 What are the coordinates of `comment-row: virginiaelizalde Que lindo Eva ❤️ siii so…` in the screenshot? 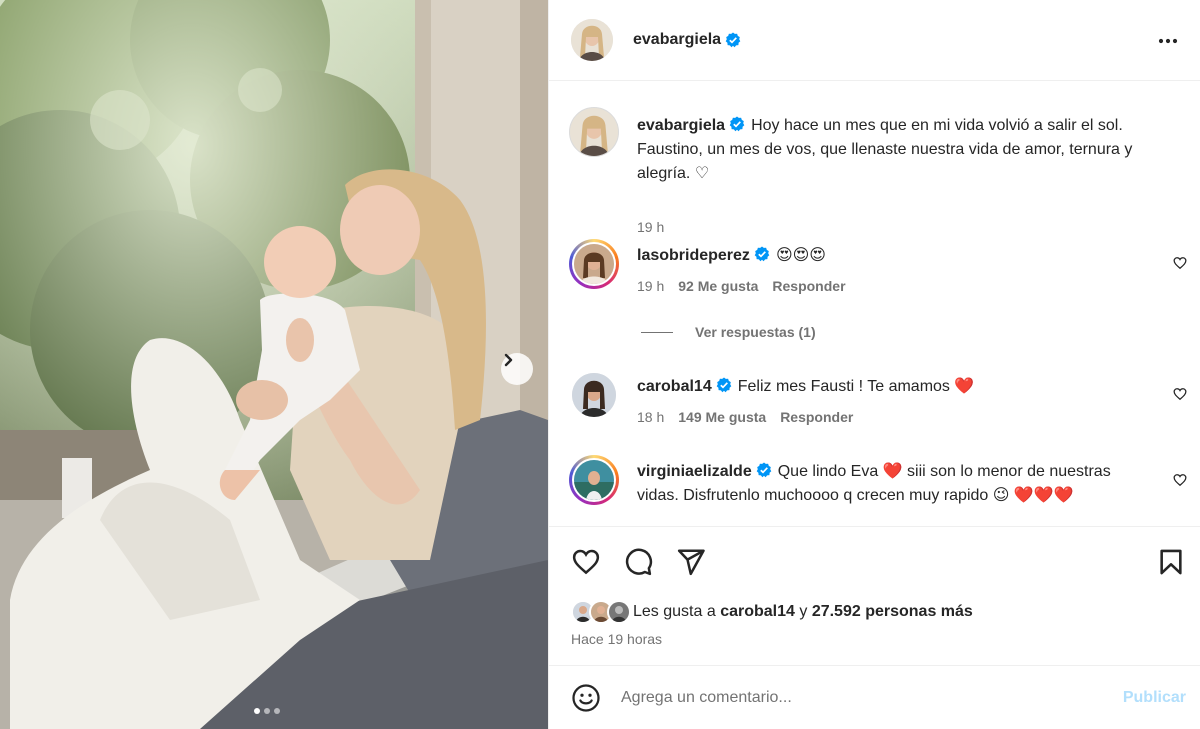 It's located at (879, 490).